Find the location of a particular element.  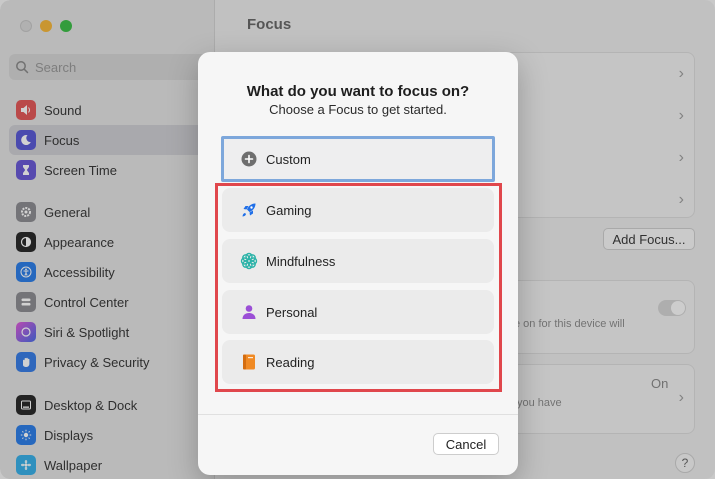

focus-option-label: Custom is located at coordinates (288, 159).